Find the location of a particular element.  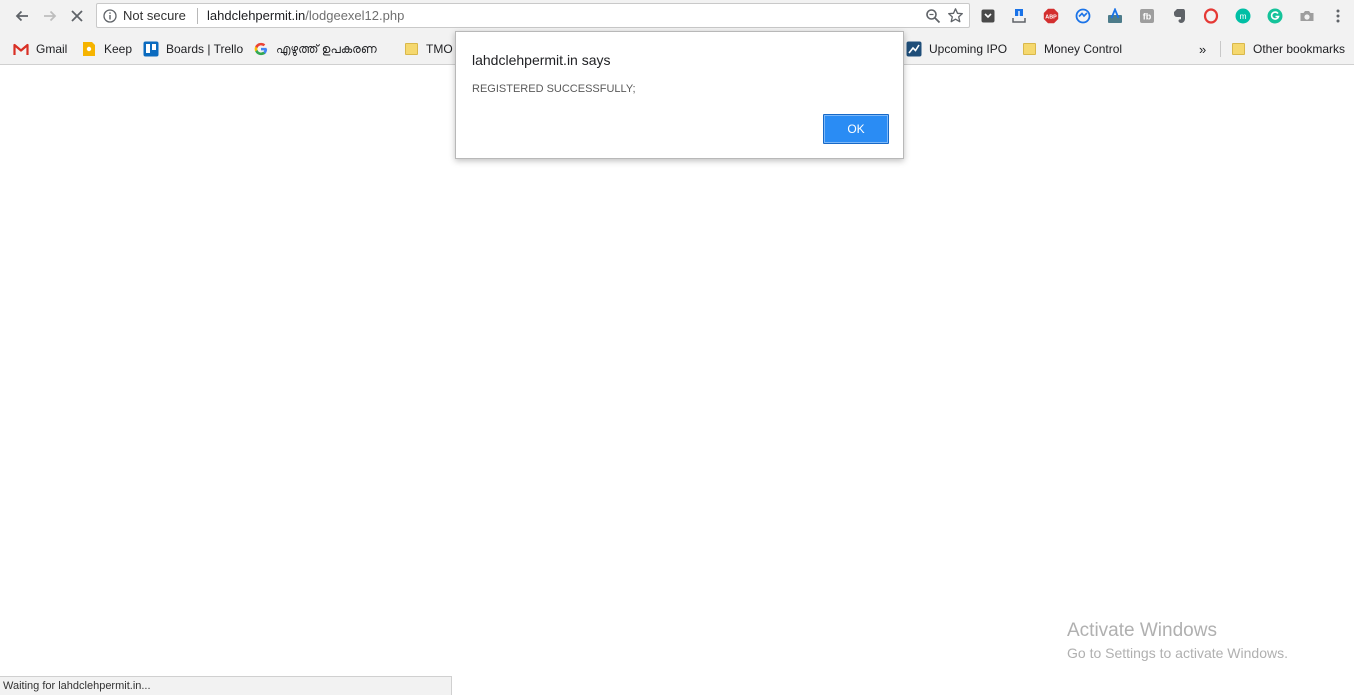

back-button is located at coordinates (22, 16).